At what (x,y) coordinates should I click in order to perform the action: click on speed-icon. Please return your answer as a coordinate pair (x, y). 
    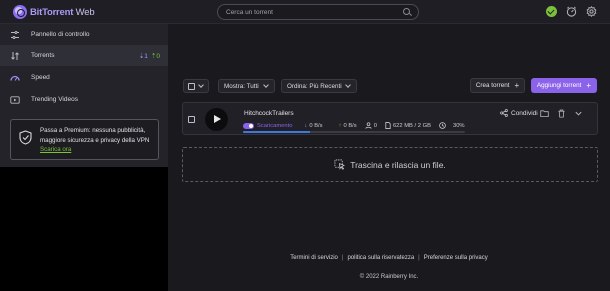
    Looking at the image, I should click on (15, 78).